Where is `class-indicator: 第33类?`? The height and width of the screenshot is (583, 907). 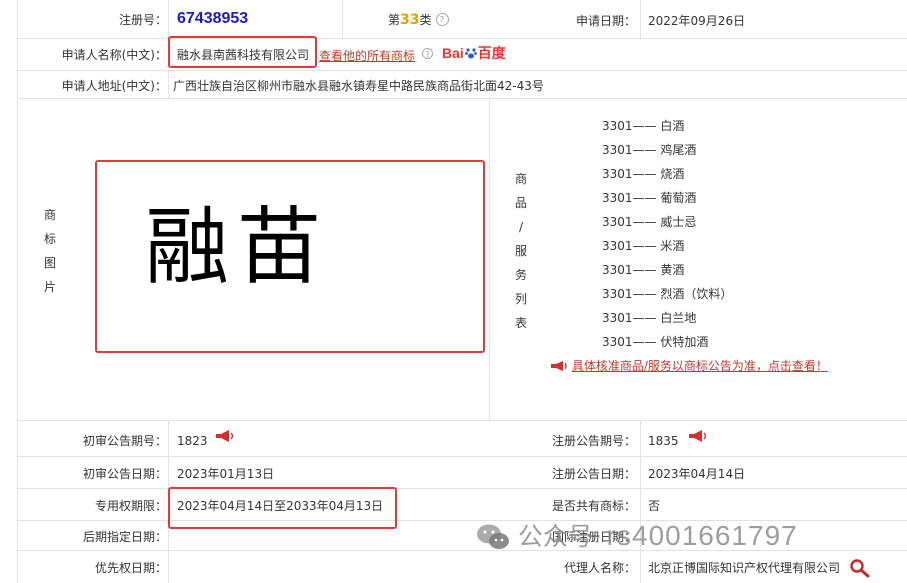 class-indicator: 第33类? is located at coordinates (418, 19).